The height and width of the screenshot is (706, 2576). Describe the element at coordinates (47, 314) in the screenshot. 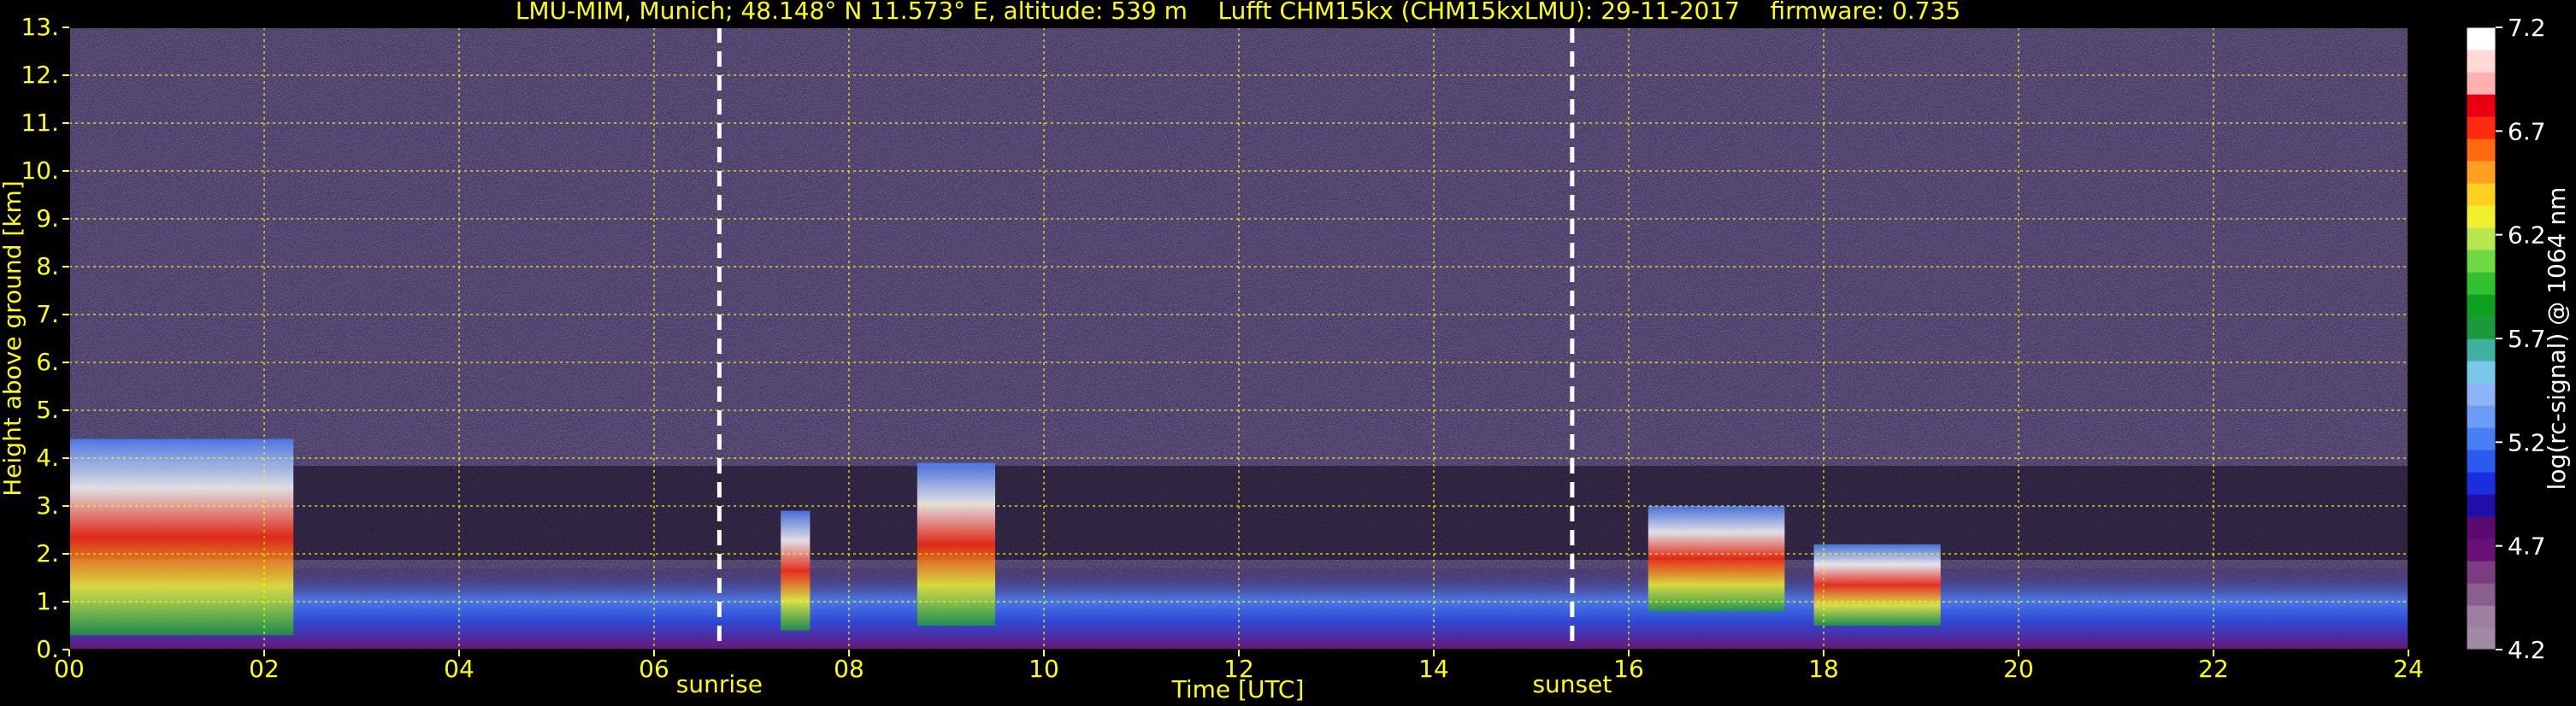

I see `y-tick-label: 7.` at that location.